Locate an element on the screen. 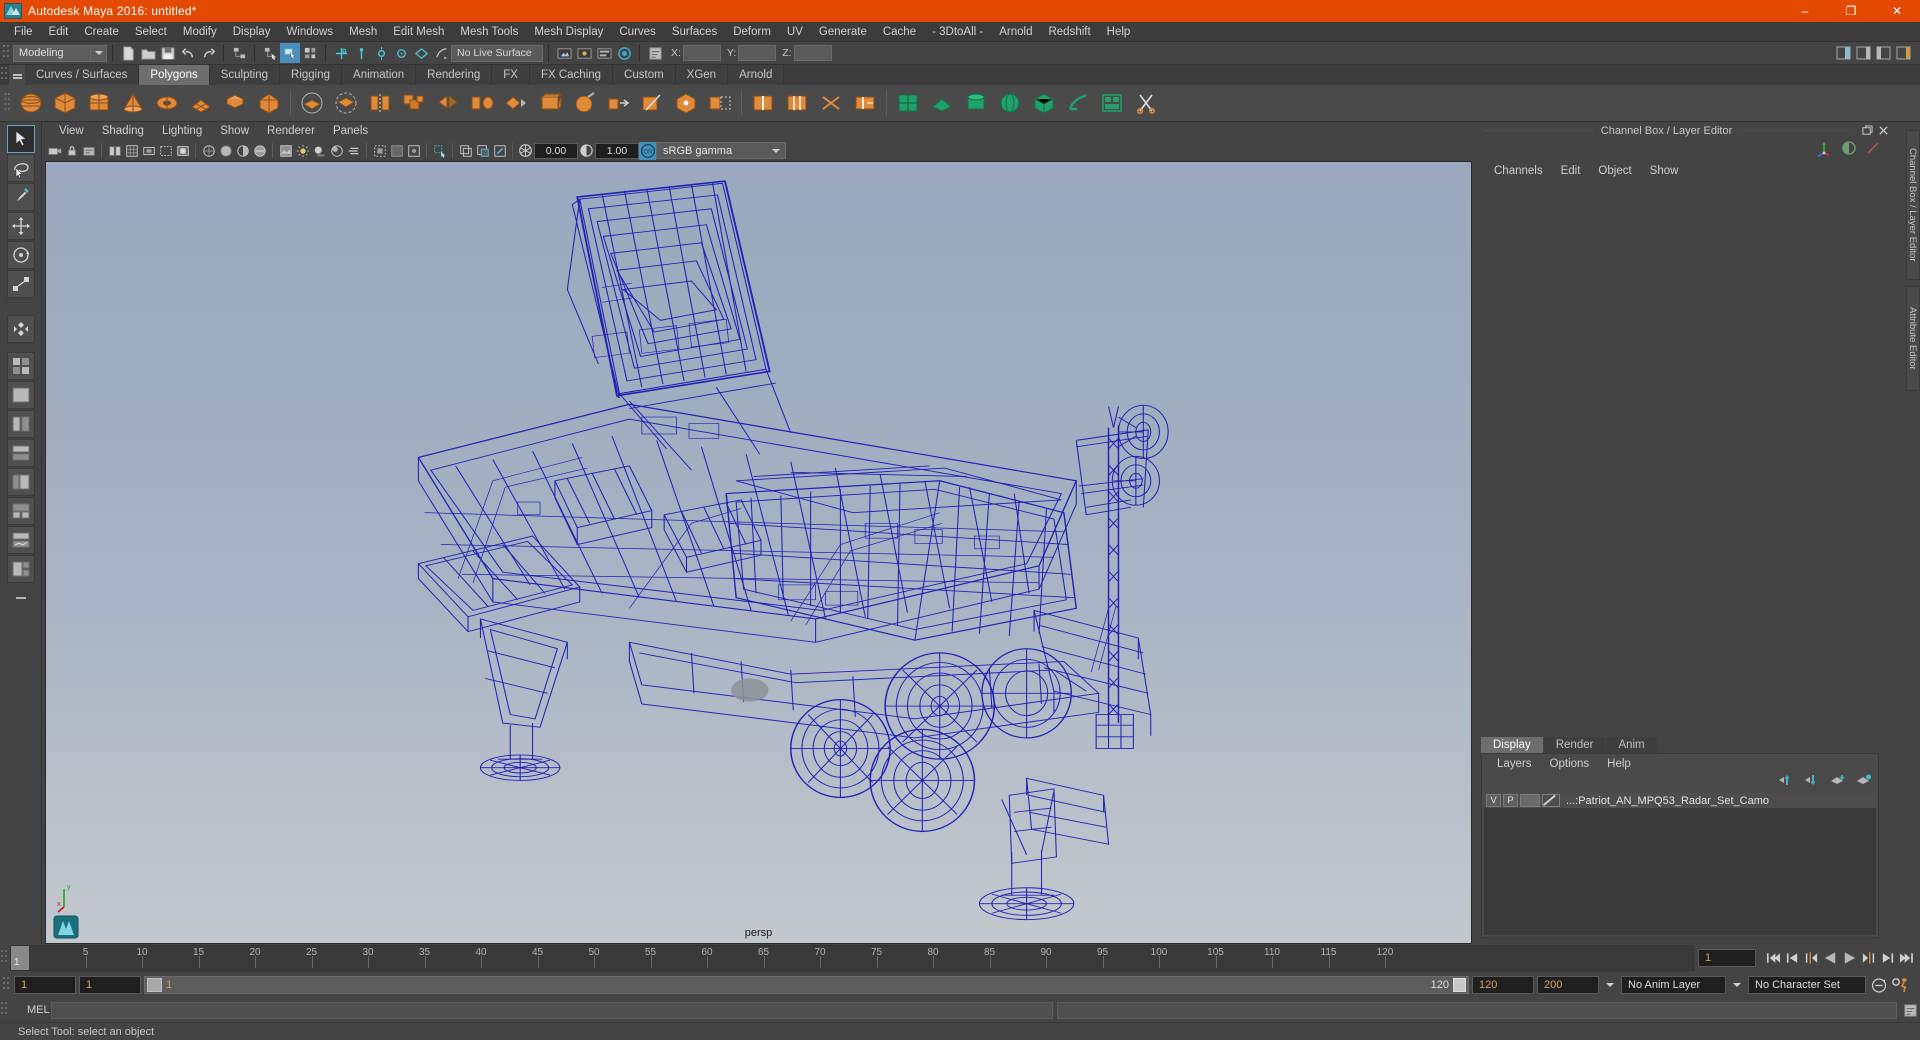 Image resolution: width=1920 pixels, height=1040 pixels. color-management-selector: sRGB gamma is located at coordinates (721, 150).